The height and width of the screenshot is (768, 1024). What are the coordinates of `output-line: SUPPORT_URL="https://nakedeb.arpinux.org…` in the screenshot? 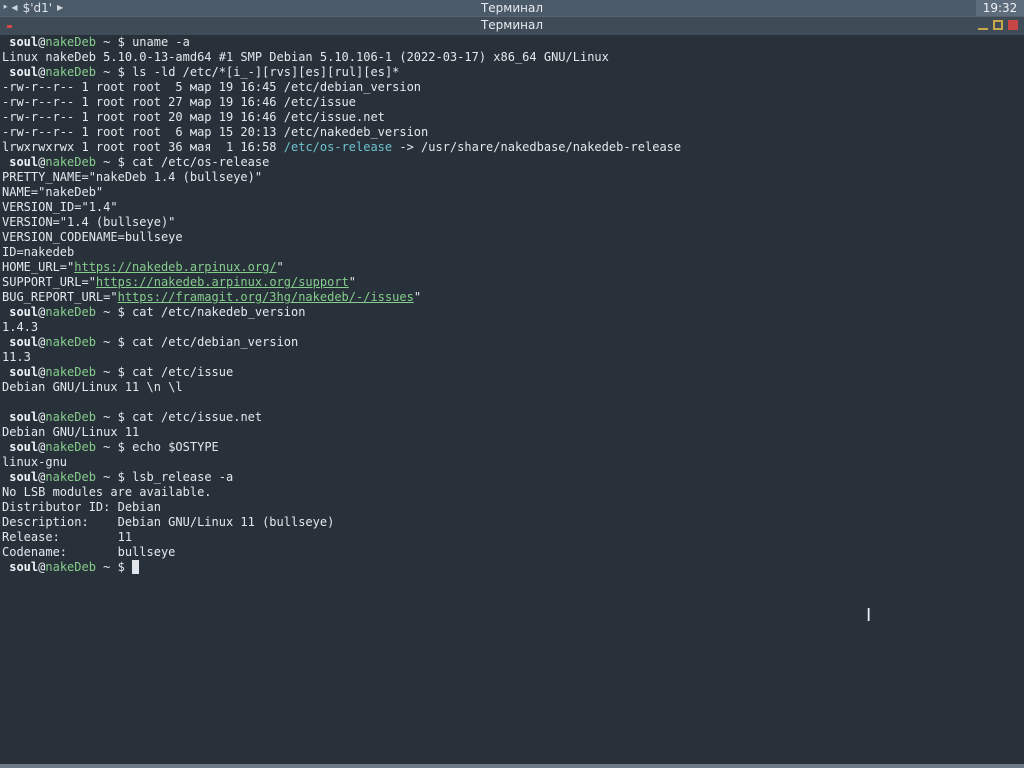 It's located at (513, 282).